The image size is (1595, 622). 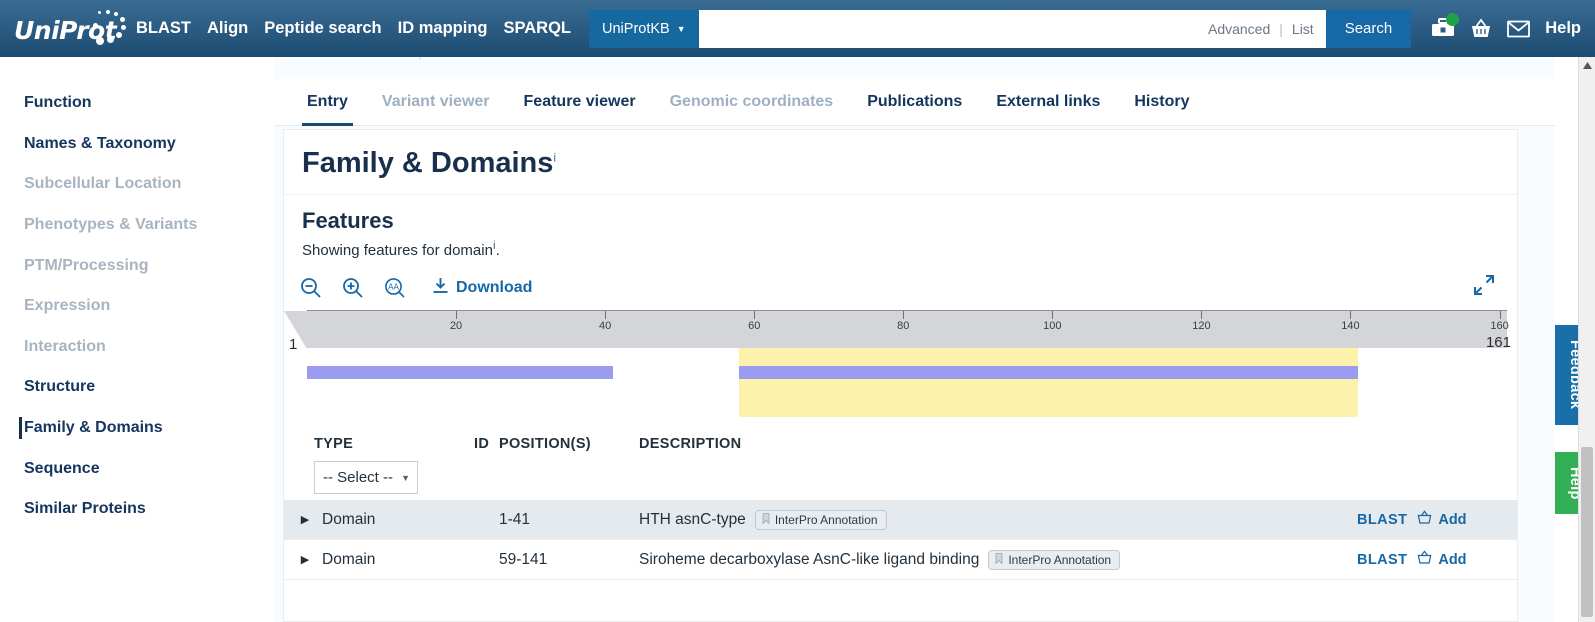 I want to click on page-title: Family & Domainsi, so click(x=900, y=162).